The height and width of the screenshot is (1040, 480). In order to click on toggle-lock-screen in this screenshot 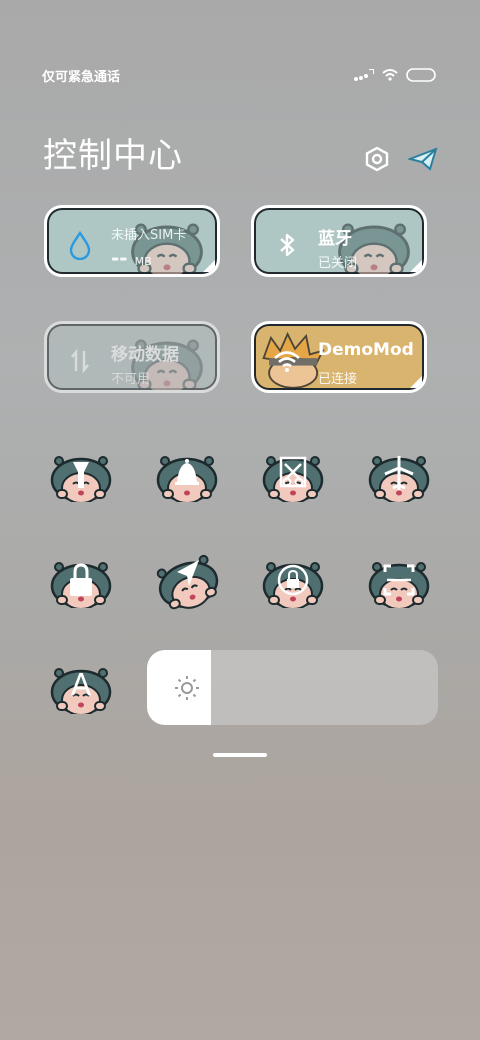, I will do `click(81, 582)`.